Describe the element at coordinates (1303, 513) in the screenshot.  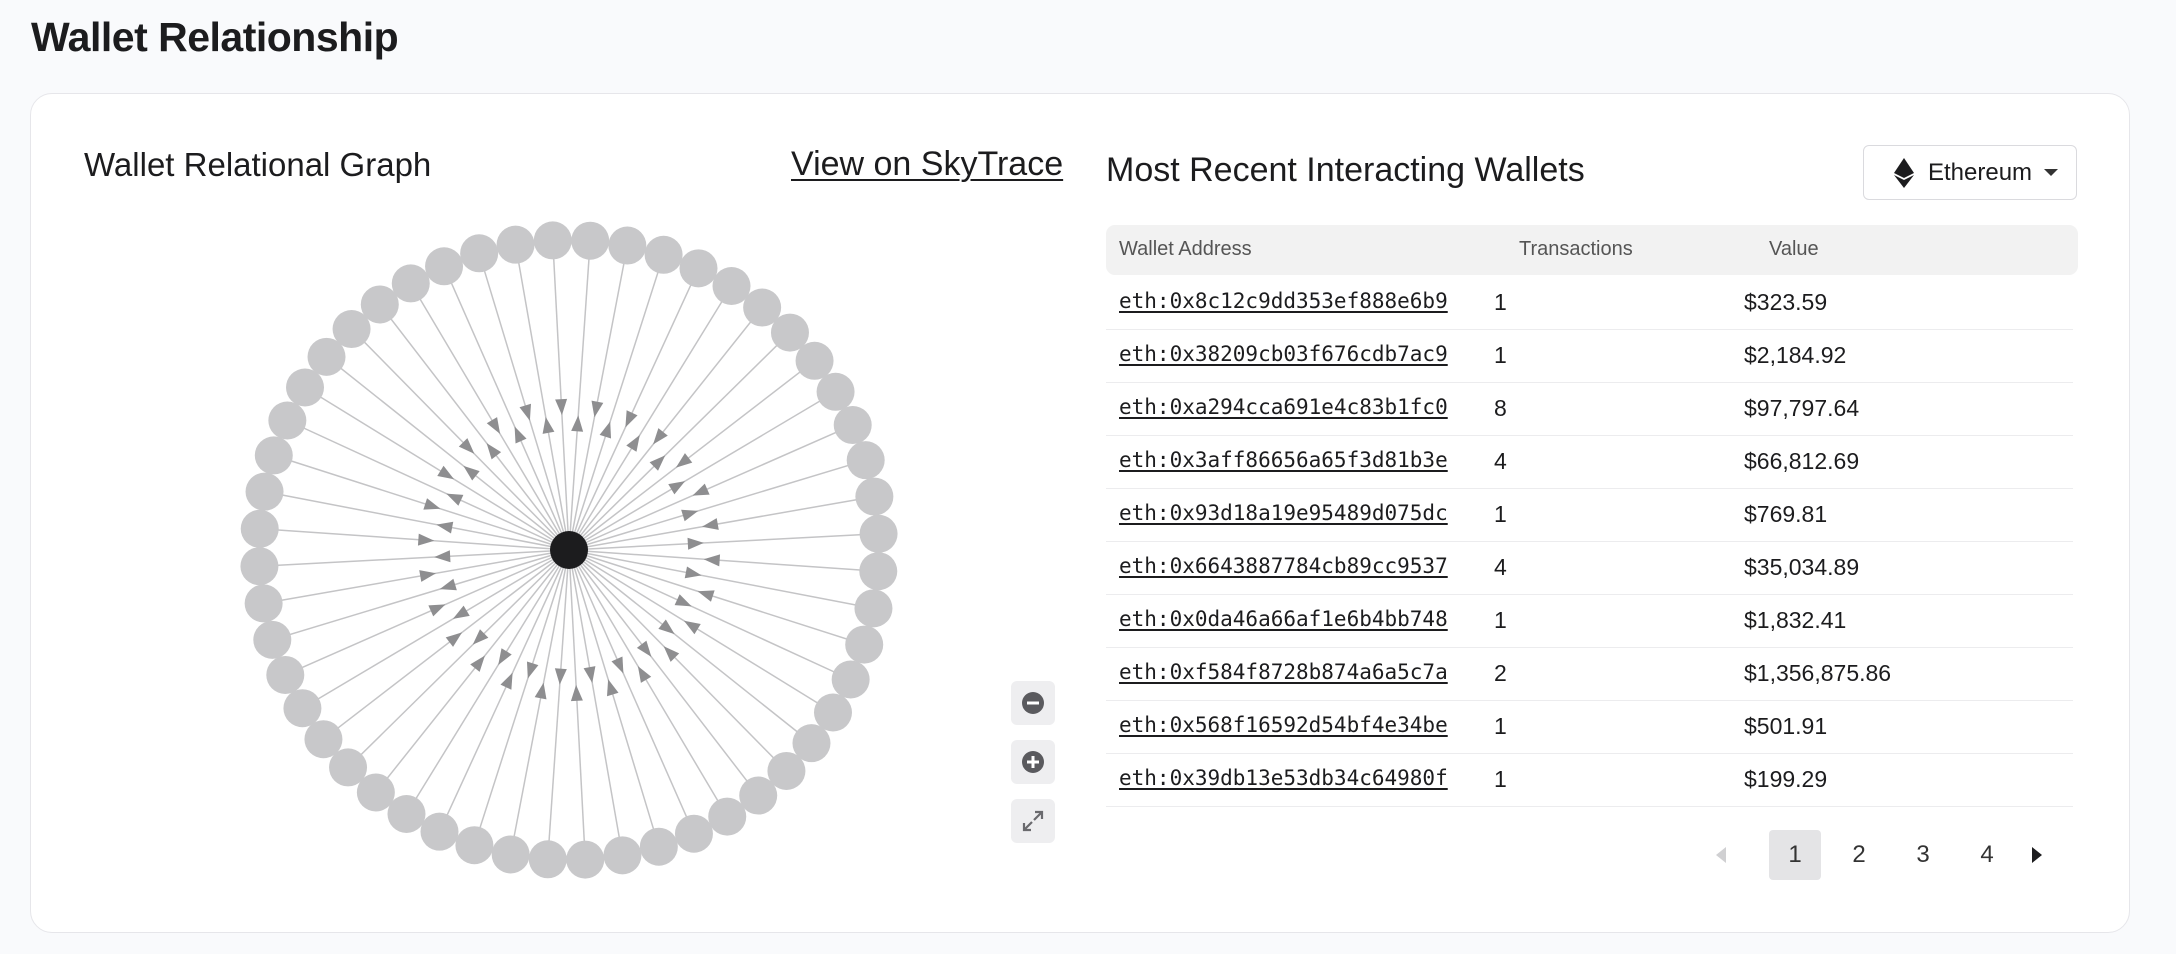
I see `wallet-address-link: eth:0x93d18a19e95489d075dc` at that location.